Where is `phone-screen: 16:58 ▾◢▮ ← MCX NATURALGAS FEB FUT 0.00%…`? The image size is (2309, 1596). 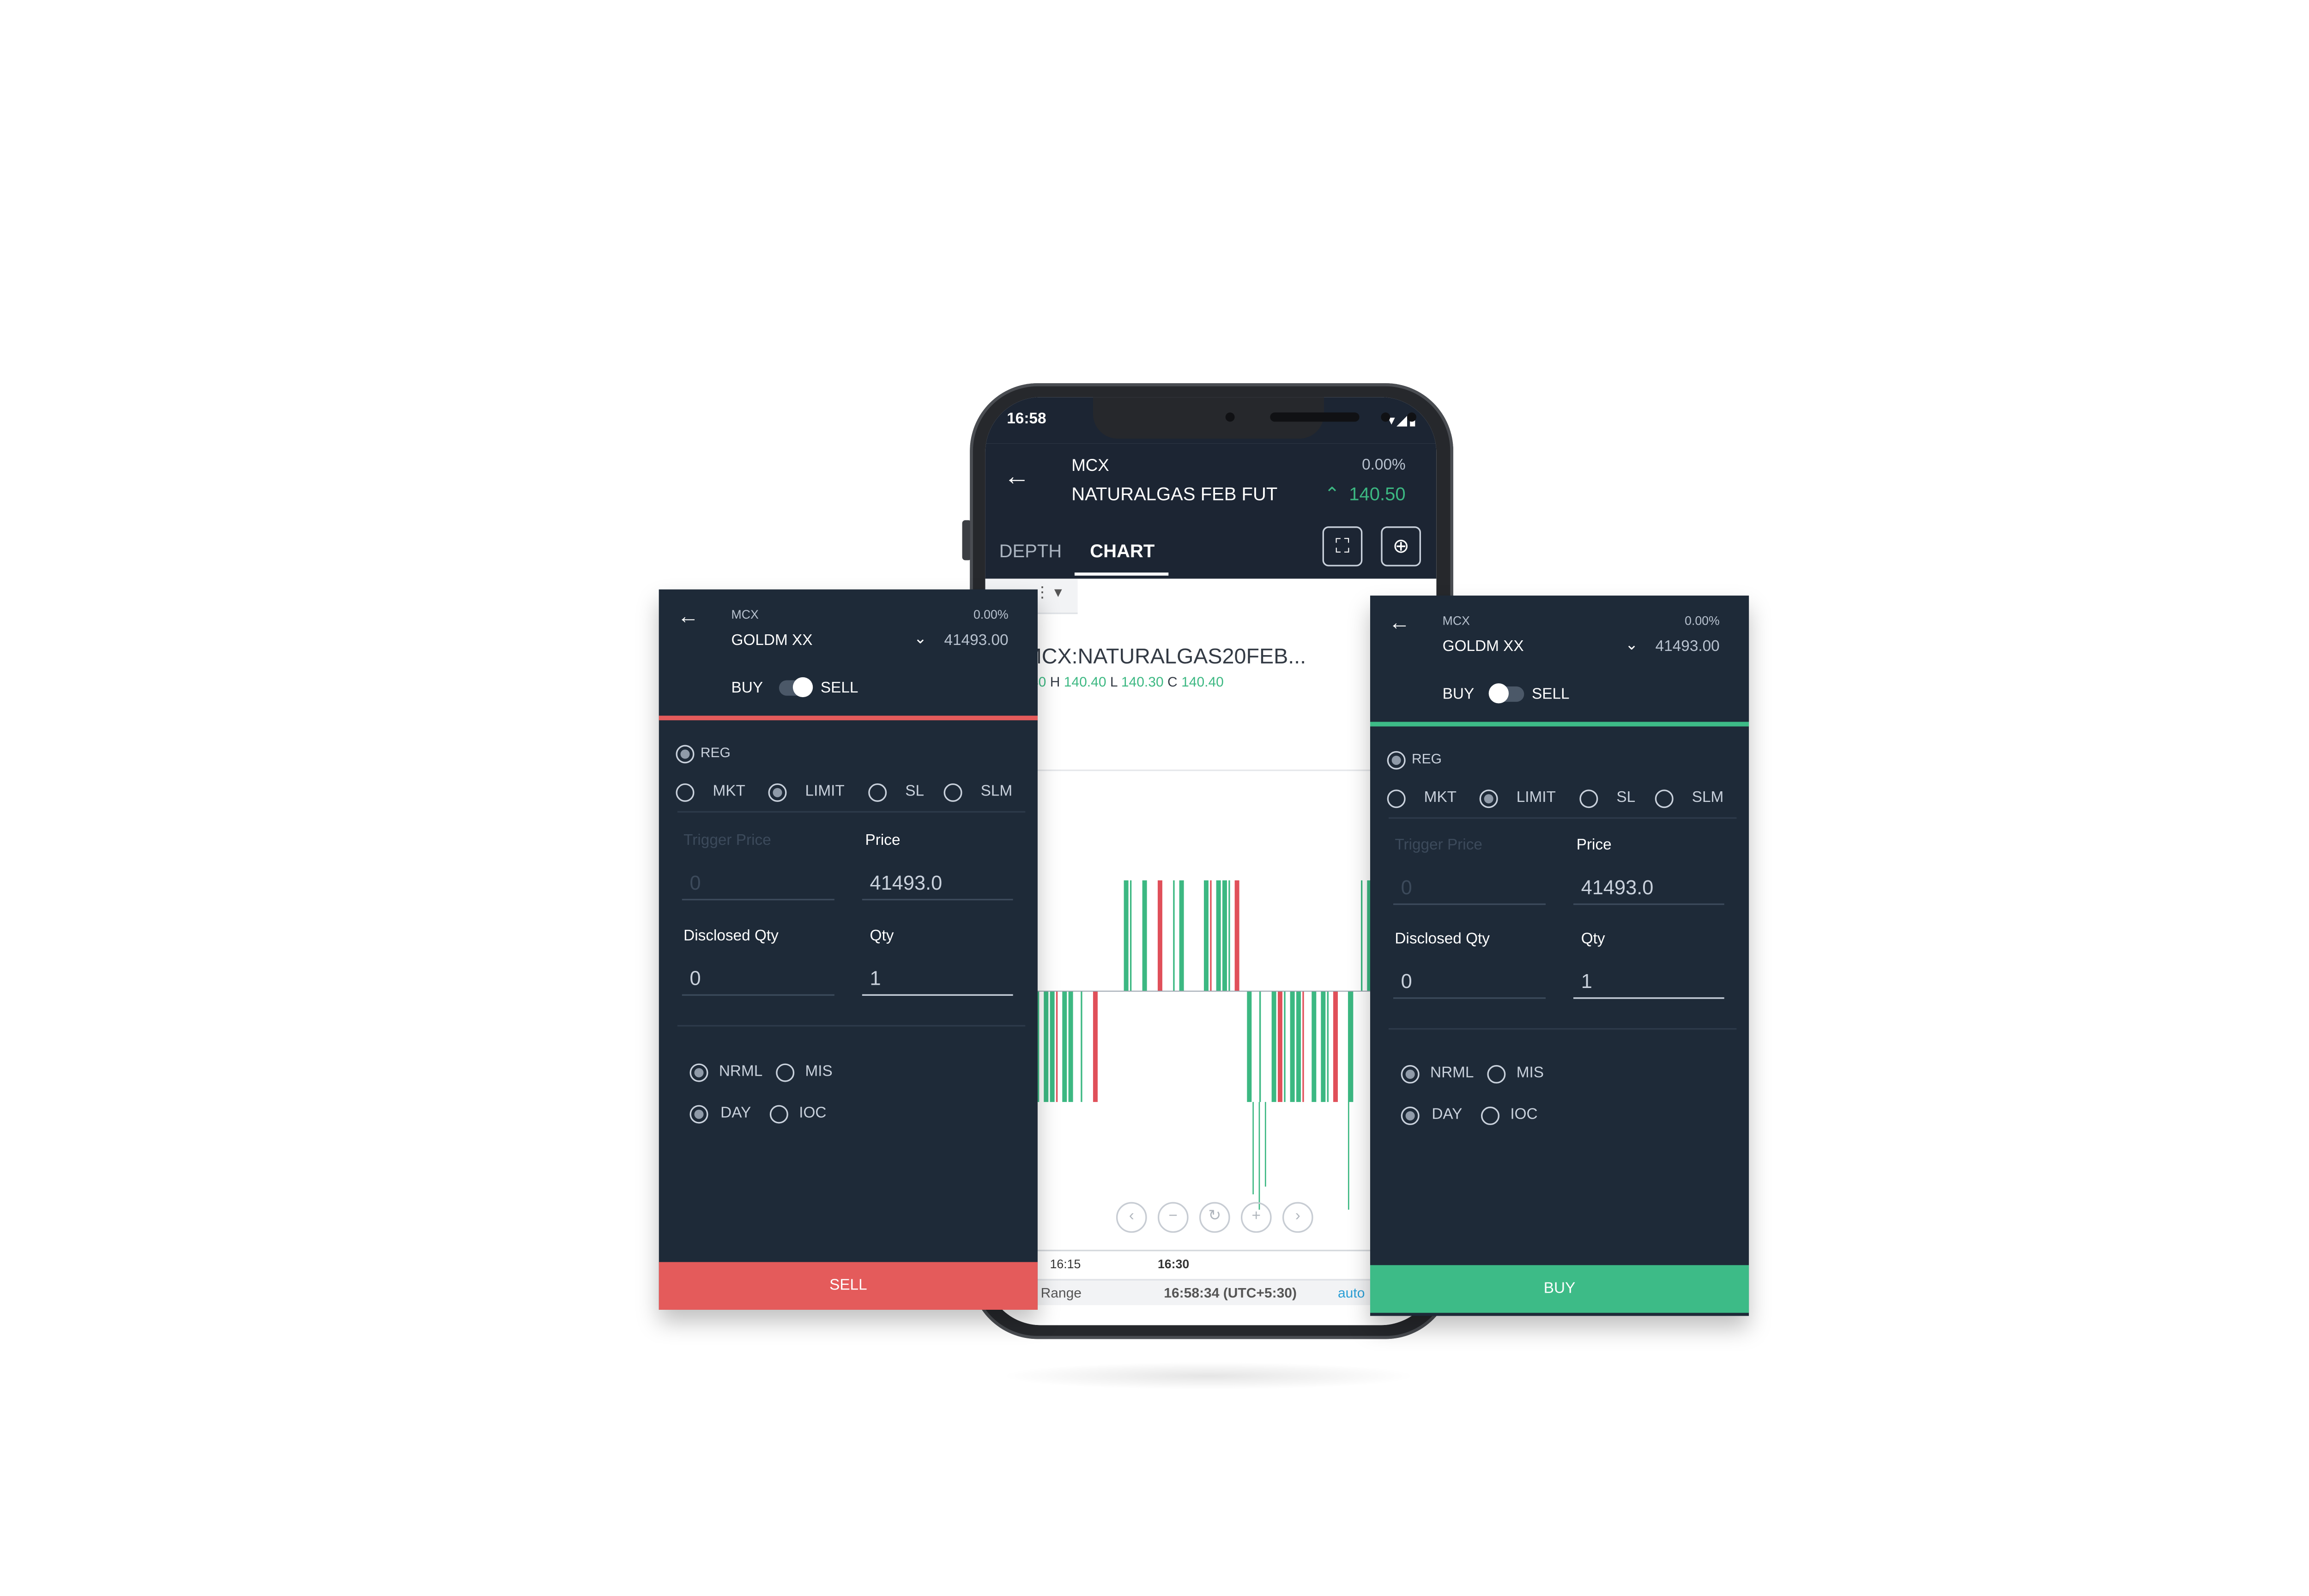
phone-screen: 16:58 ▾◢▮ ← MCX NATURALGAS FEB FUT 0.00%… is located at coordinates (1211, 861).